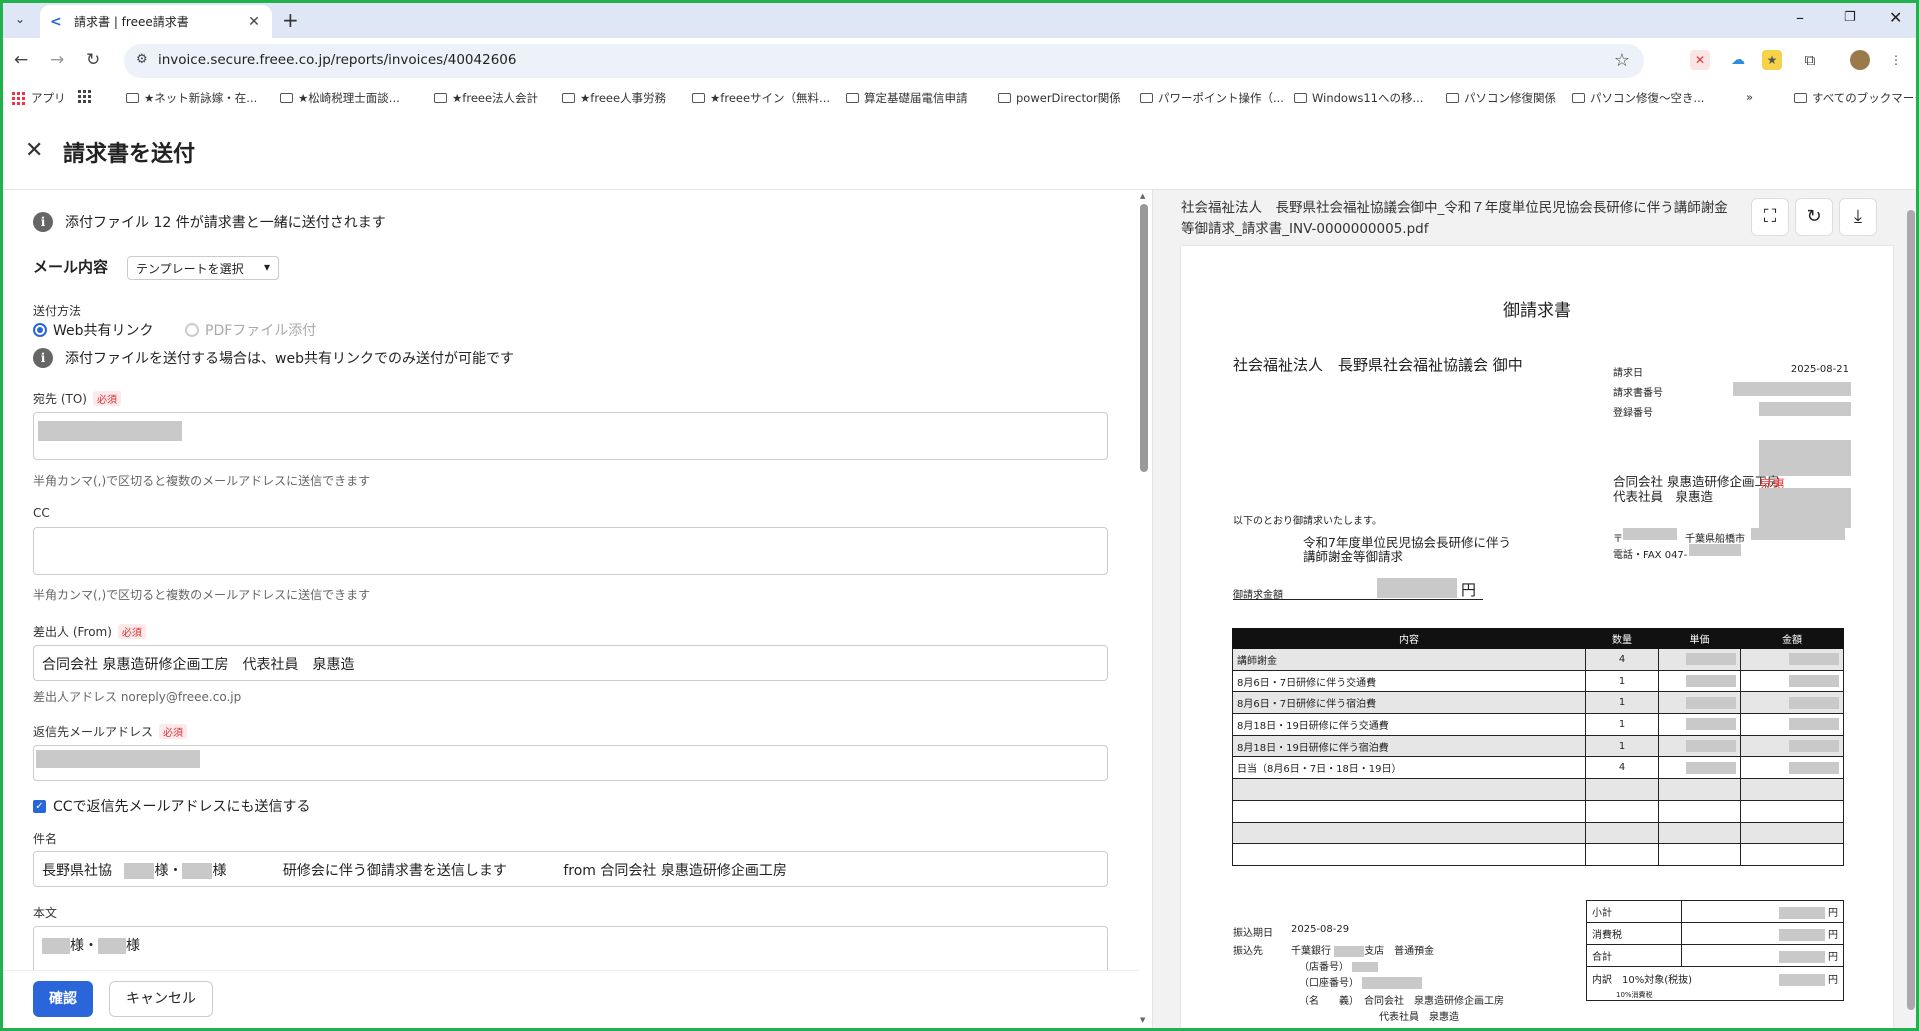 The height and width of the screenshot is (1031, 1919). I want to click on pay-date-label: 振込期日, so click(1253, 933).